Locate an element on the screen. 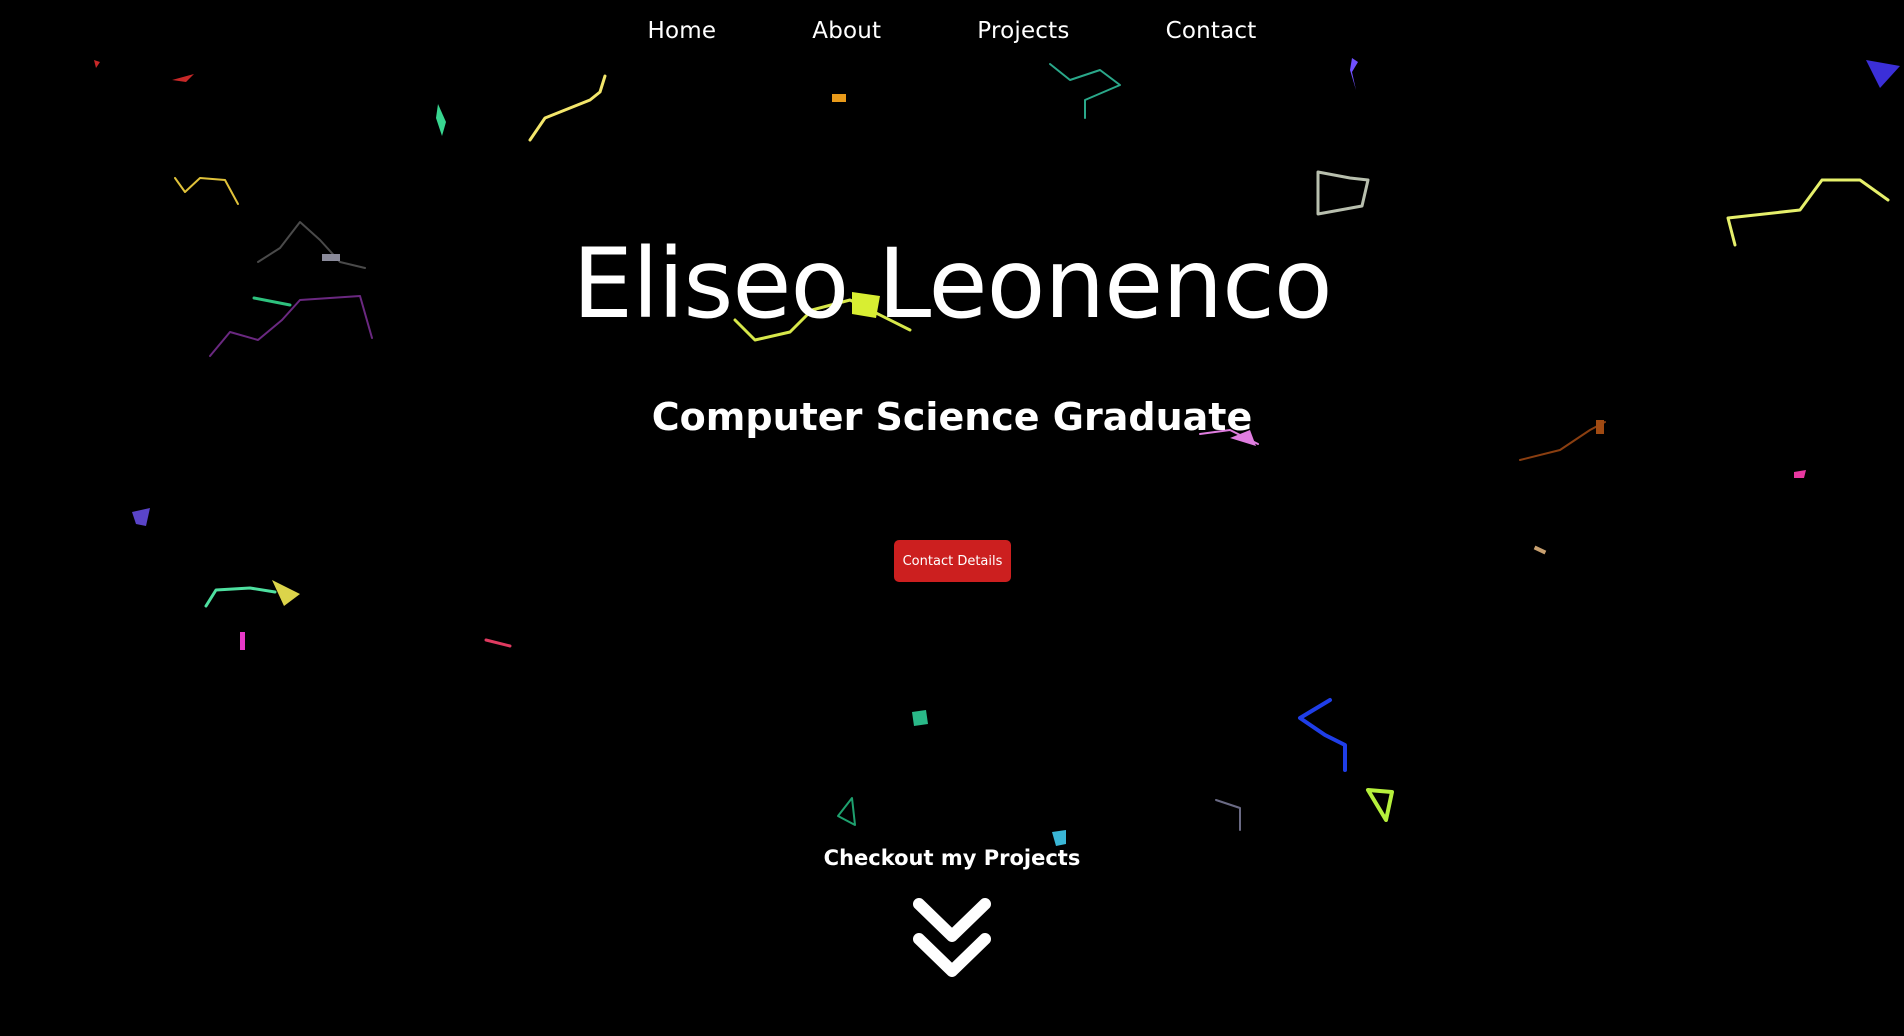  nav-home-link: Home is located at coordinates (682, 31).